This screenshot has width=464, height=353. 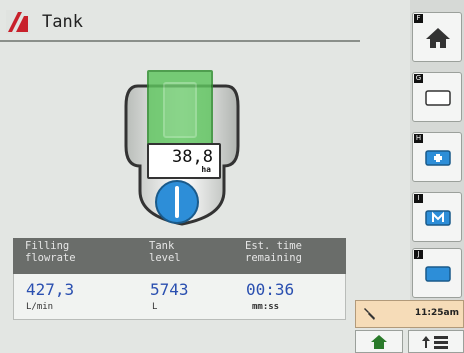 What do you see at coordinates (165, 252) in the screenshot?
I see `header-tank-level: Tank level` at bounding box center [165, 252].